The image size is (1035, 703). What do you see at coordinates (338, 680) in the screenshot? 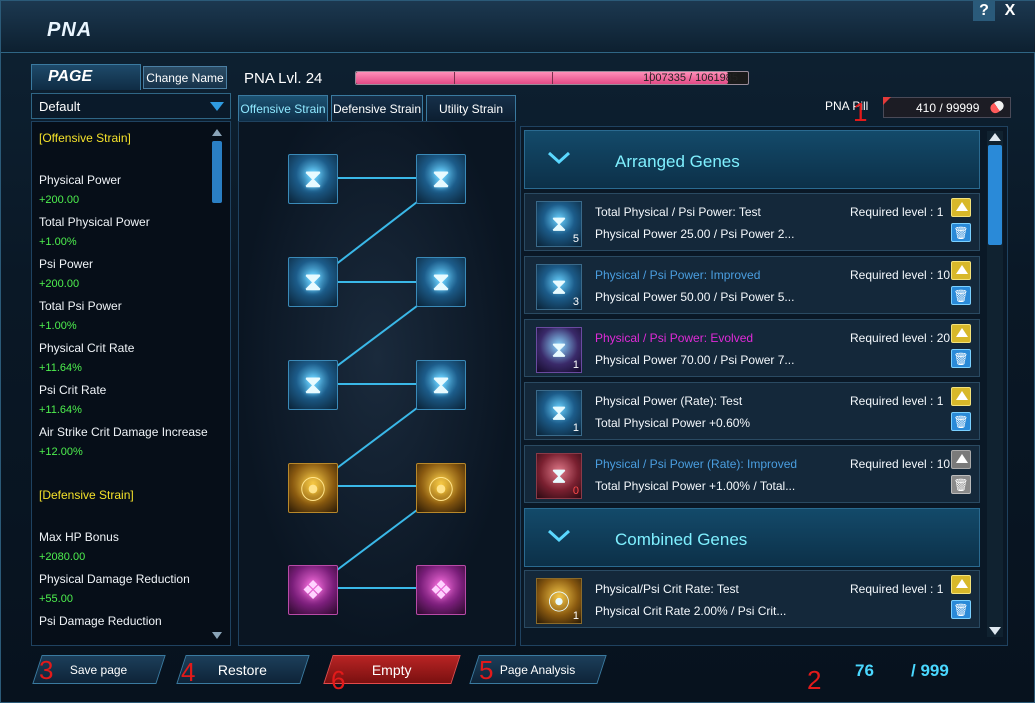
I see `annotation-6: 6` at bounding box center [338, 680].